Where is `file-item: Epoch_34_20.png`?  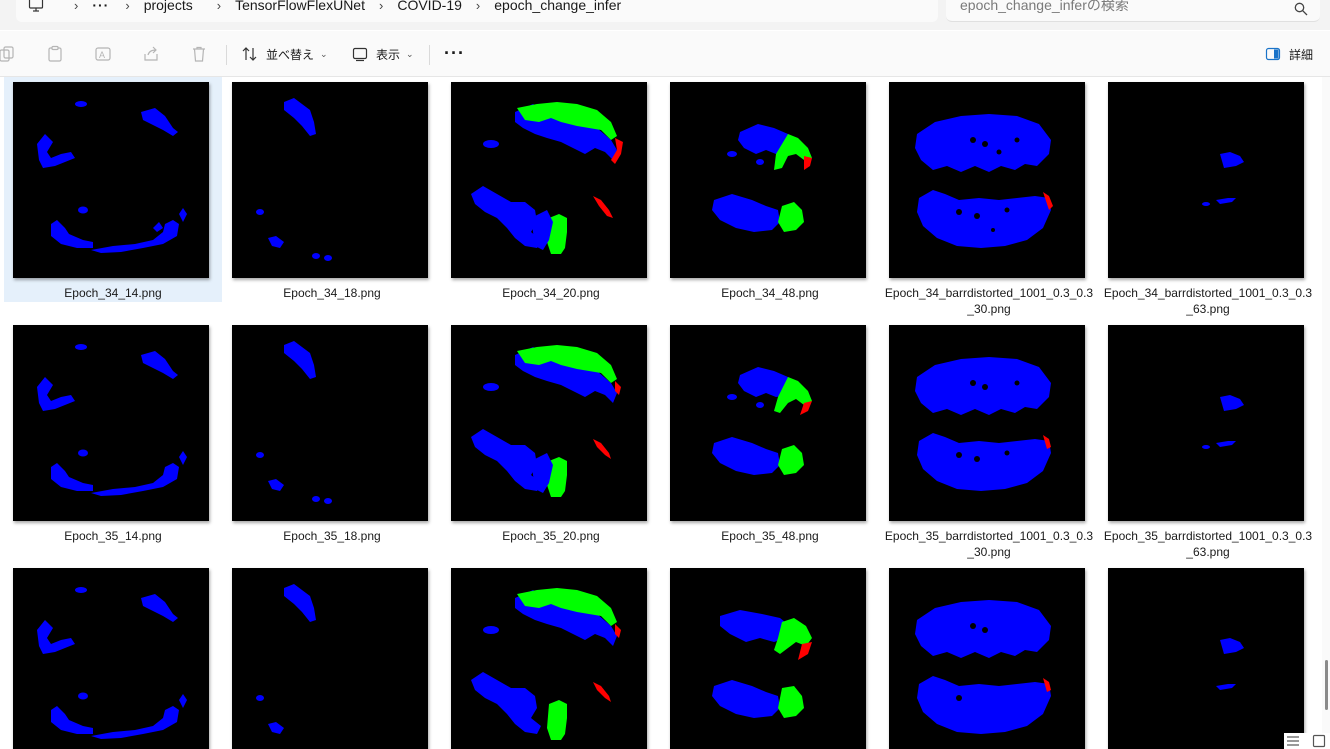
file-item: Epoch_34_20.png is located at coordinates (551, 189).